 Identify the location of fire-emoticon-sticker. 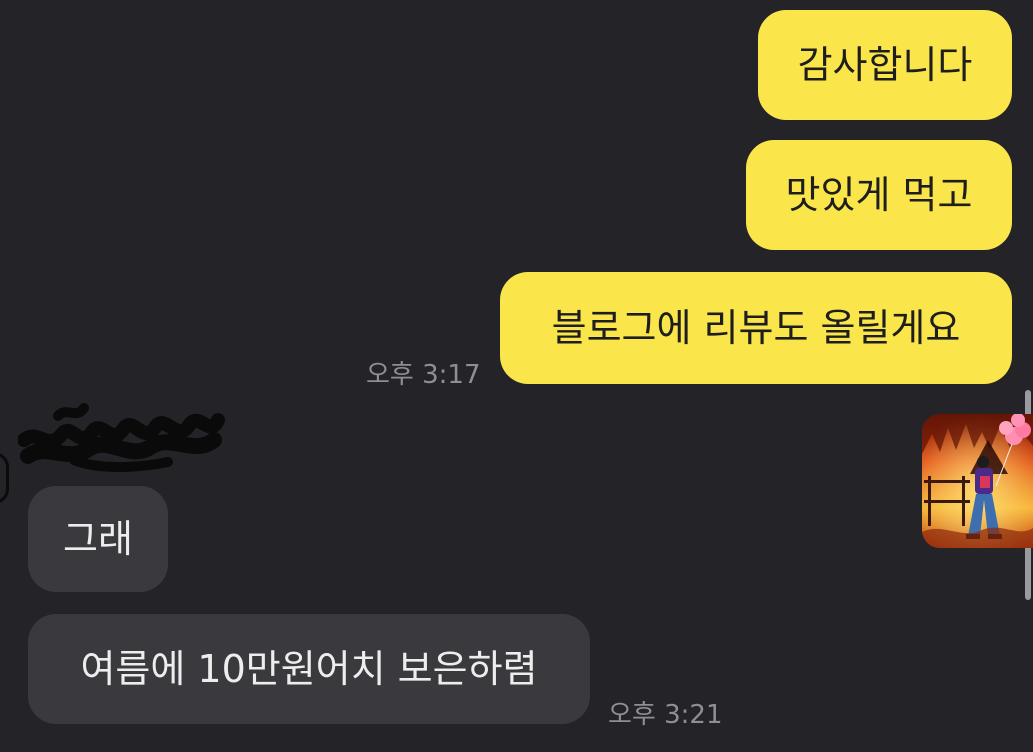
(977, 481).